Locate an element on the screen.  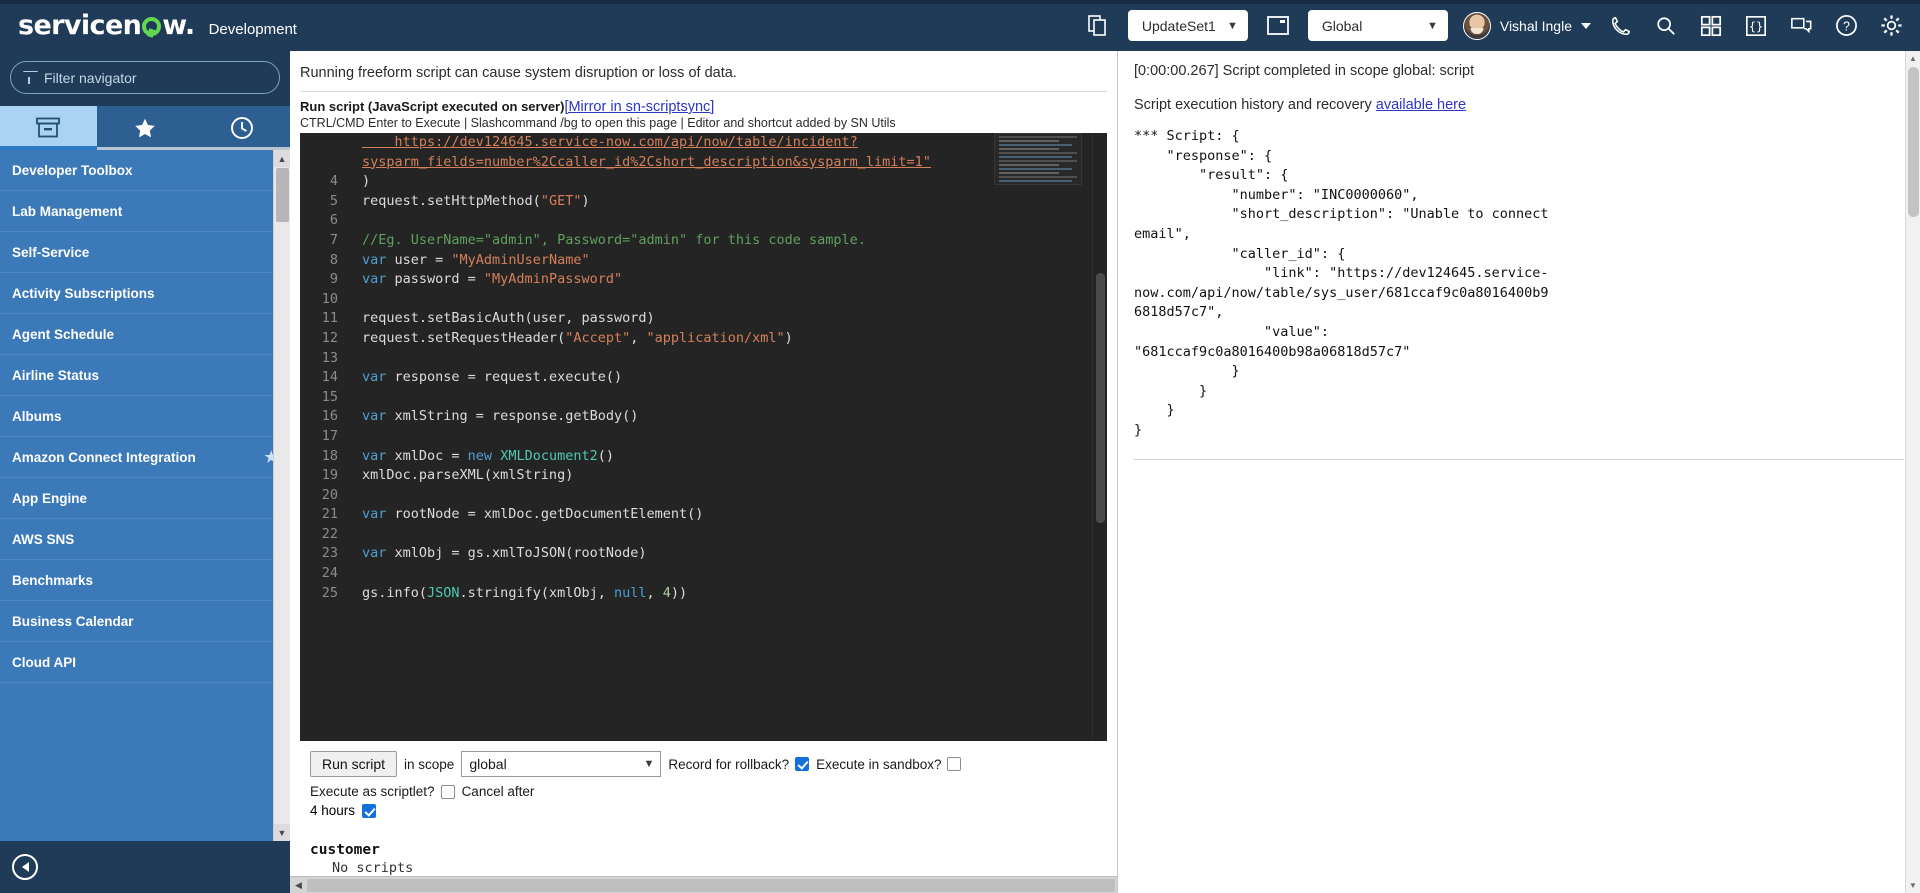
sidebar-item-9: AWS SNS is located at coordinates (145, 539).